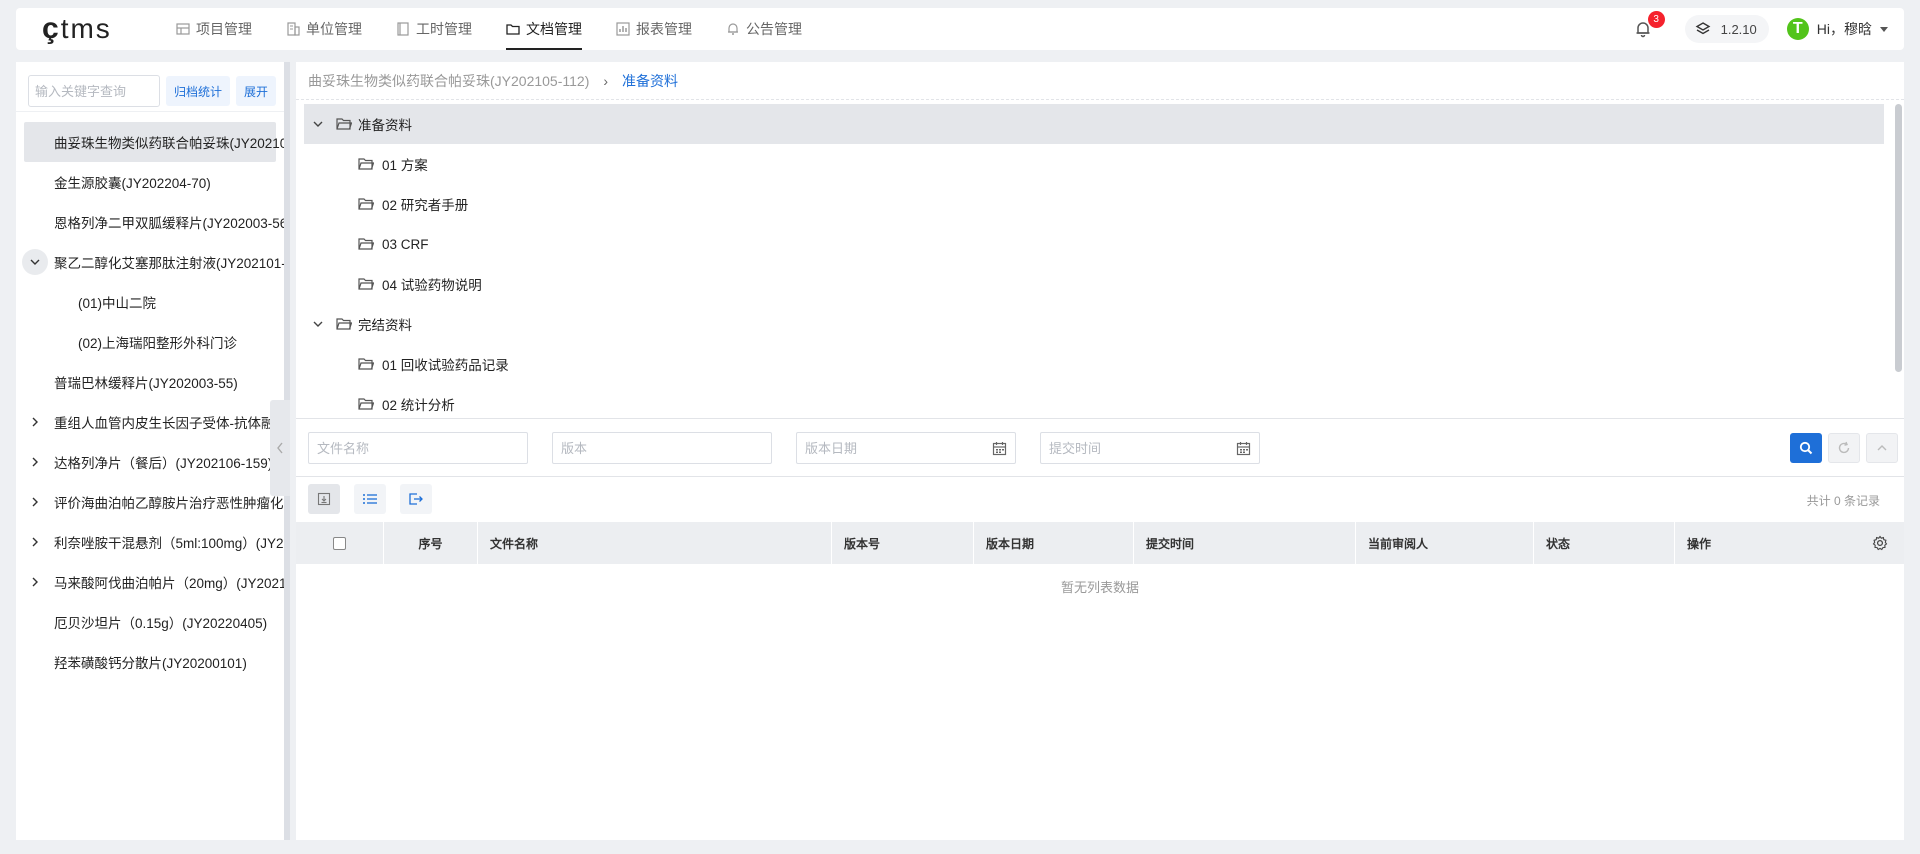 The width and height of the screenshot is (1920, 854). Describe the element at coordinates (1726, 29) in the screenshot. I see `version-pill: 1.2.10` at that location.